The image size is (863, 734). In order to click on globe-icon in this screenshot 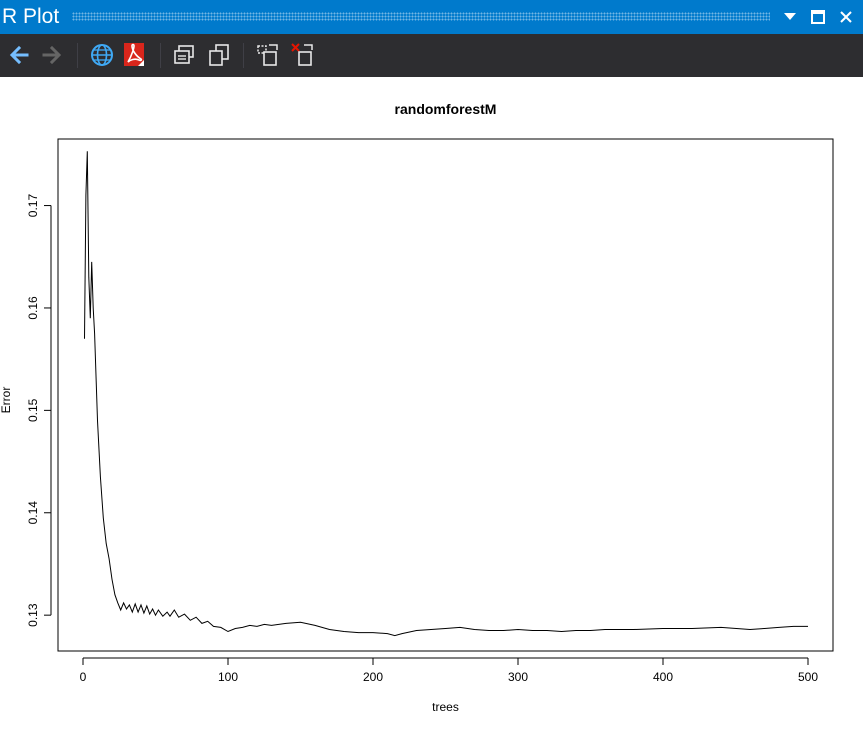, I will do `click(102, 55)`.